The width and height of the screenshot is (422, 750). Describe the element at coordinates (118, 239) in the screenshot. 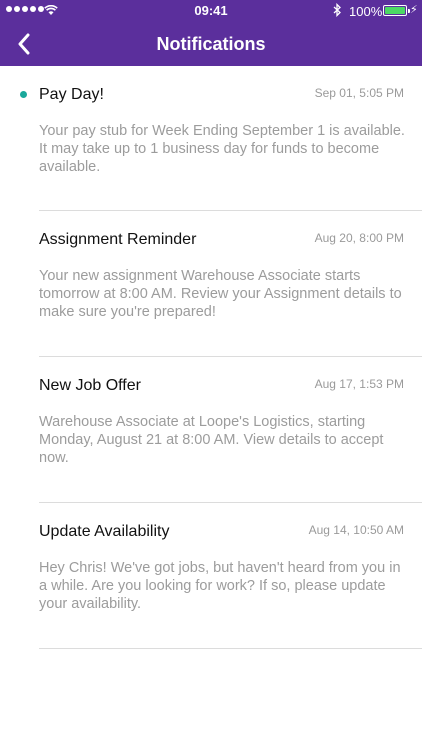

I see `notification-title: Assignment Reminder` at that location.